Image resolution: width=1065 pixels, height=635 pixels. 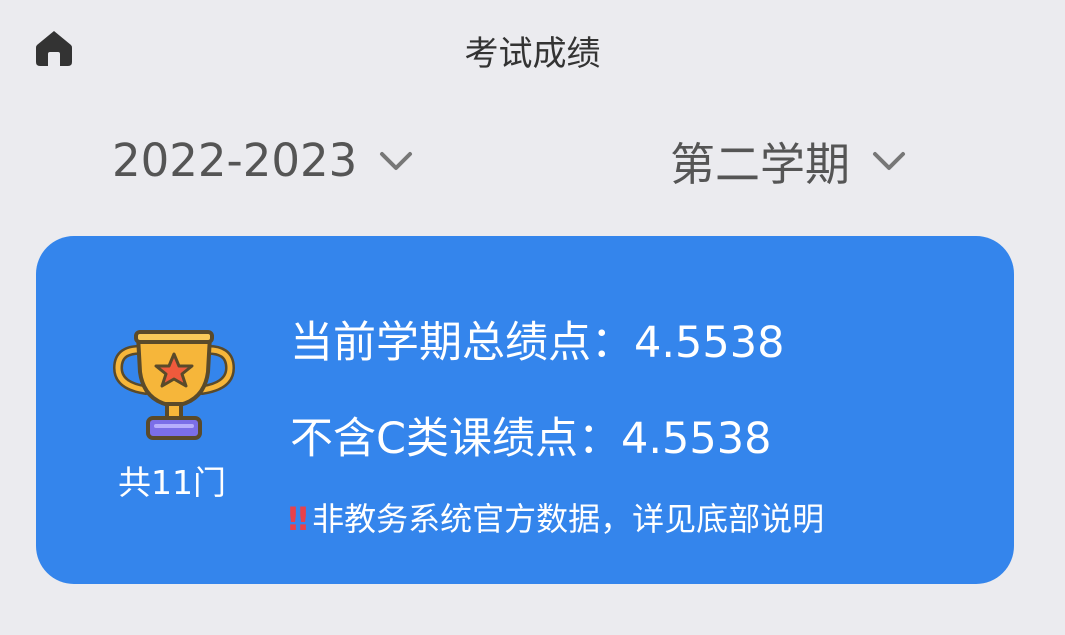 What do you see at coordinates (760, 164) in the screenshot?
I see `semester-value: 第二学期` at bounding box center [760, 164].